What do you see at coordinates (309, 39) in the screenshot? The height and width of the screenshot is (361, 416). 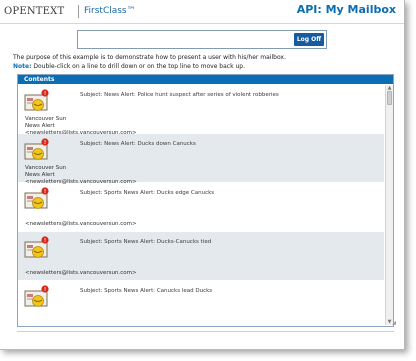 I see `logoff-button: Log Off` at bounding box center [309, 39].